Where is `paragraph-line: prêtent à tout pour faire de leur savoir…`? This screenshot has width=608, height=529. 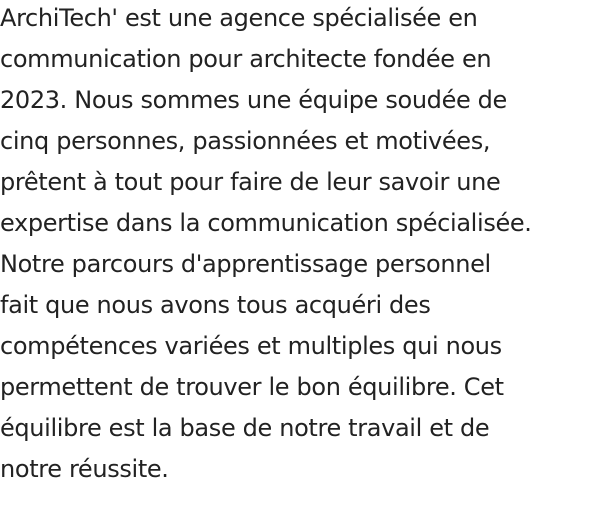 paragraph-line: prêtent à tout pour faire de leur savoir… is located at coordinates (250, 182).